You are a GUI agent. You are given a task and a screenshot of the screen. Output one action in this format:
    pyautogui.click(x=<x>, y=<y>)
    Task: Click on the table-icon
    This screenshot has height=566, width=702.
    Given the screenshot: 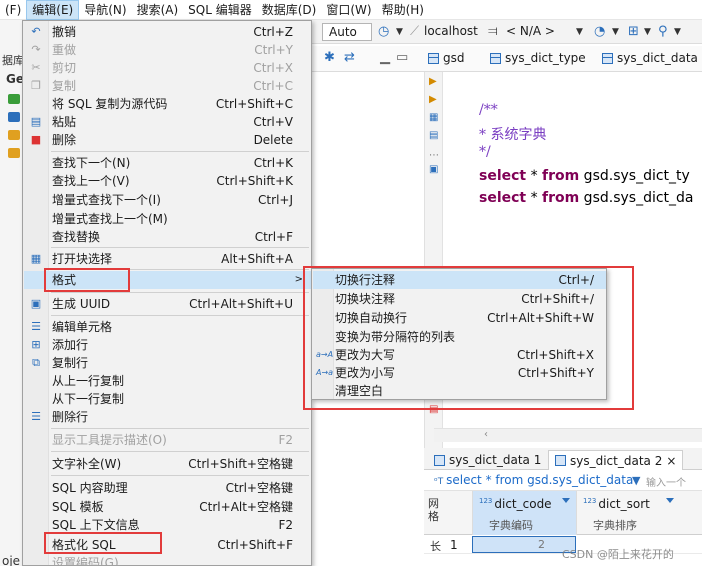 What is the action you would take?
    pyautogui.click(x=607, y=58)
    